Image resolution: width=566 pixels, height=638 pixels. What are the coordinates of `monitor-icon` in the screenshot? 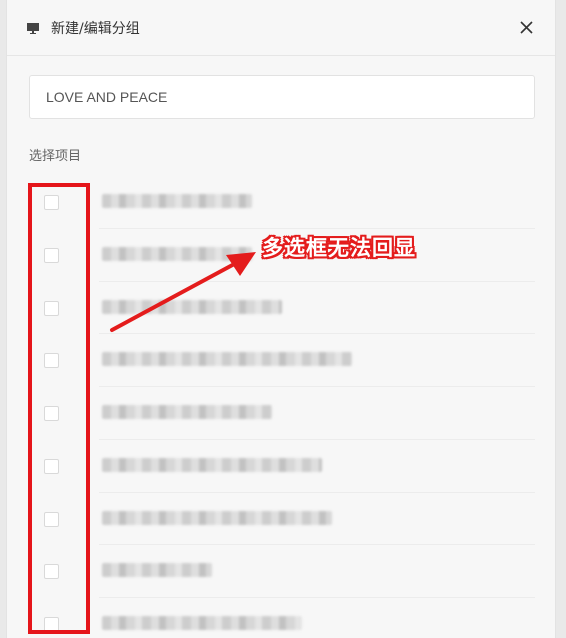 It's located at (33, 28).